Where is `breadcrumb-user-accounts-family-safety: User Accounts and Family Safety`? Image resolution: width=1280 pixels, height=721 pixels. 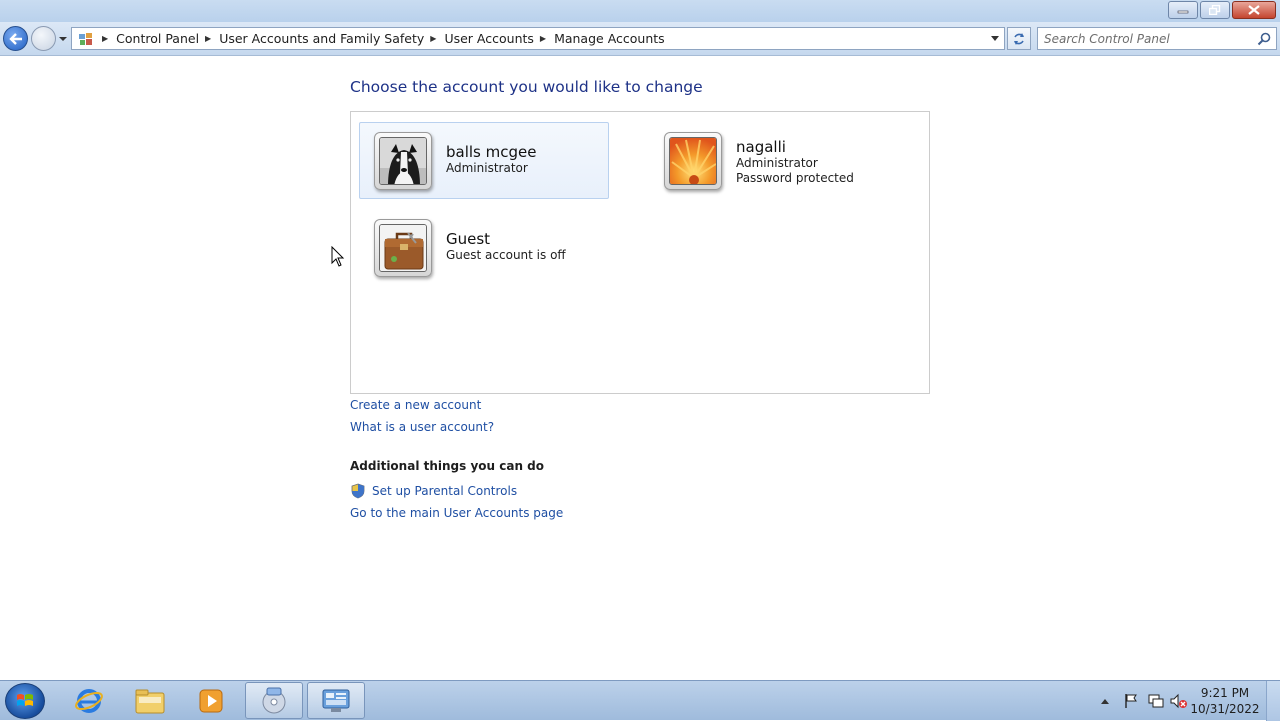
breadcrumb-user-accounts-family-safety: User Accounts and Family Safety is located at coordinates (321, 38).